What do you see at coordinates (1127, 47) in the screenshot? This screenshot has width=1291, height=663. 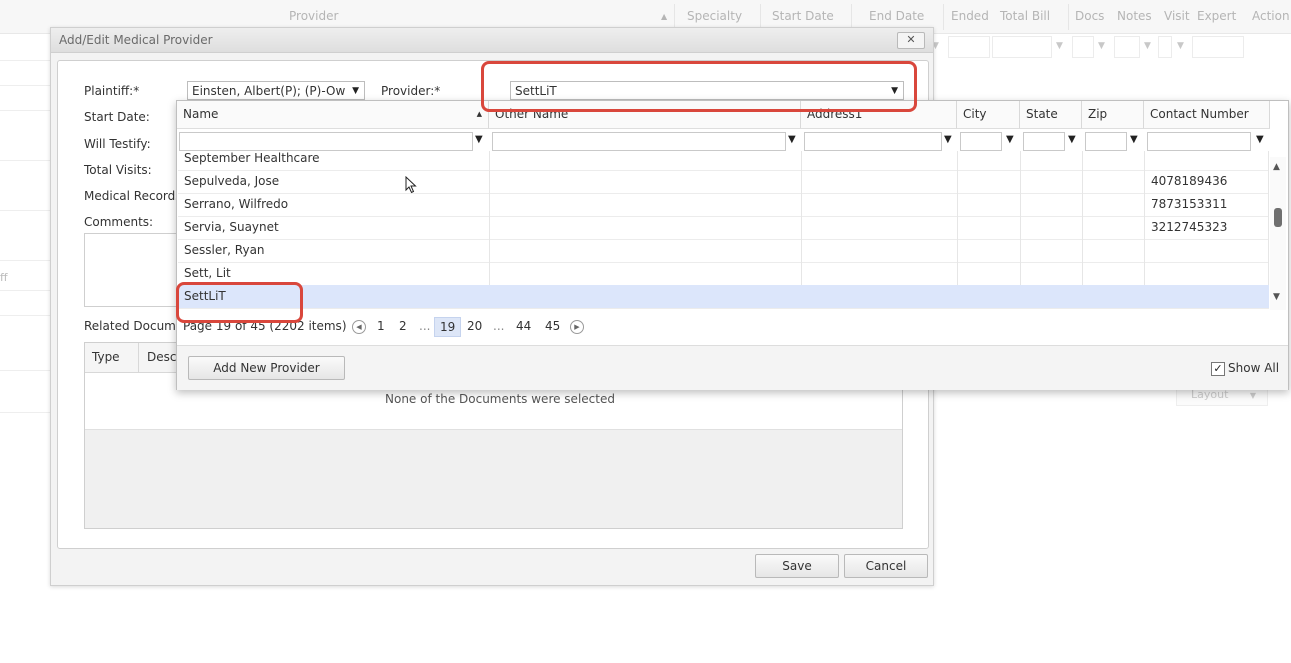 I see `bg-filter-notes` at bounding box center [1127, 47].